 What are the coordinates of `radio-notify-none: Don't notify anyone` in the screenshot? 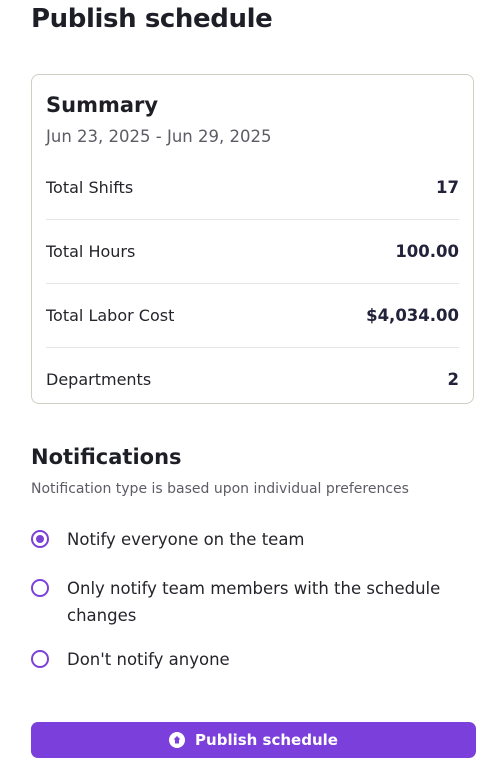 It's located at (246, 659).